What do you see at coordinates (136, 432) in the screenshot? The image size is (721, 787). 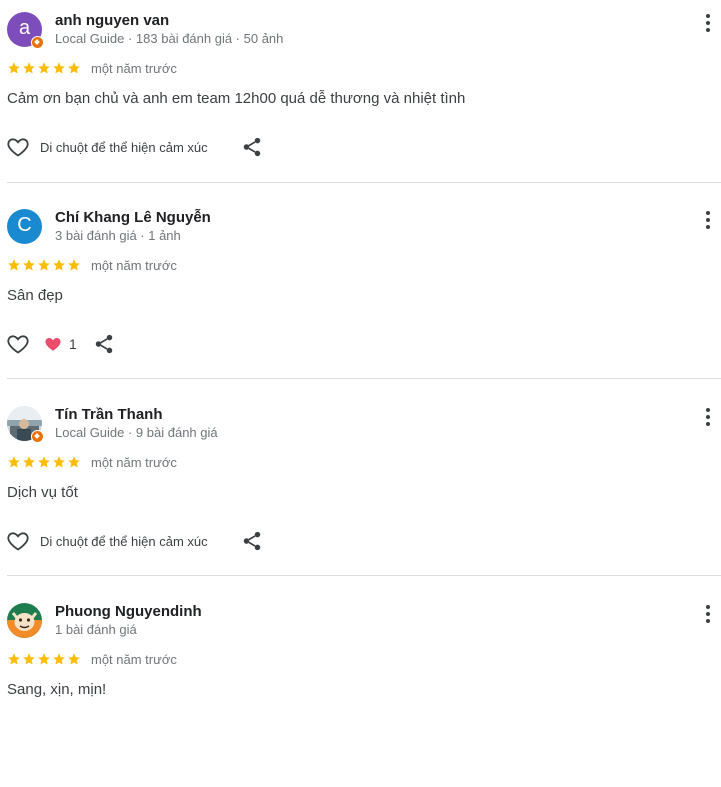 I see `reviewer-meta: Local Guide · 9 bài đánh giá` at bounding box center [136, 432].